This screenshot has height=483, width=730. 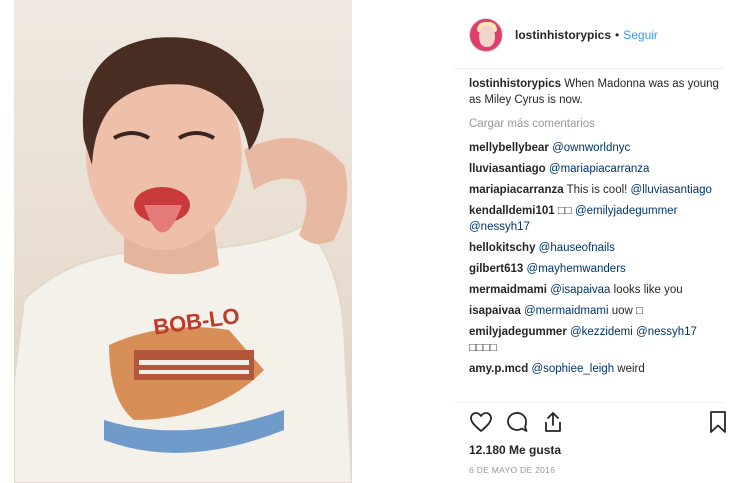 What do you see at coordinates (553, 422) in the screenshot?
I see `share-arrow-icon` at bounding box center [553, 422].